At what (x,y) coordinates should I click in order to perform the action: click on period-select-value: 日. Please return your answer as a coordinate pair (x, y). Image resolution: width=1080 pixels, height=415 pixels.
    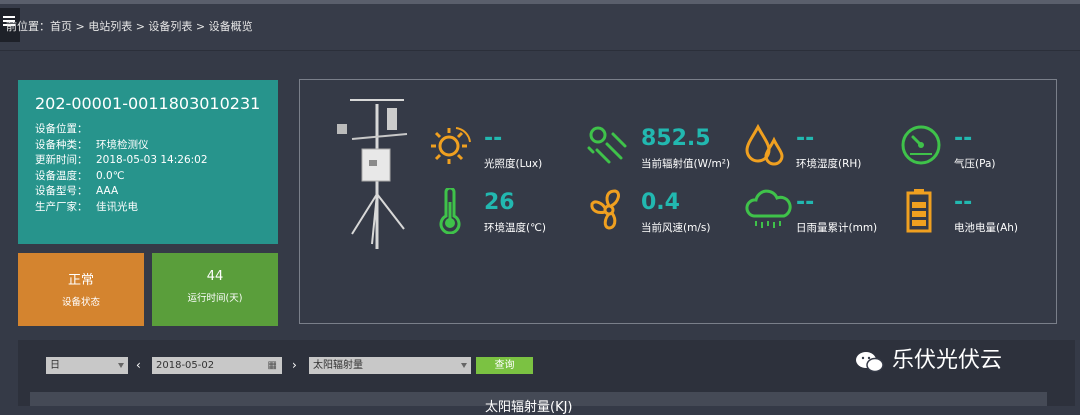
    Looking at the image, I should click on (55, 365).